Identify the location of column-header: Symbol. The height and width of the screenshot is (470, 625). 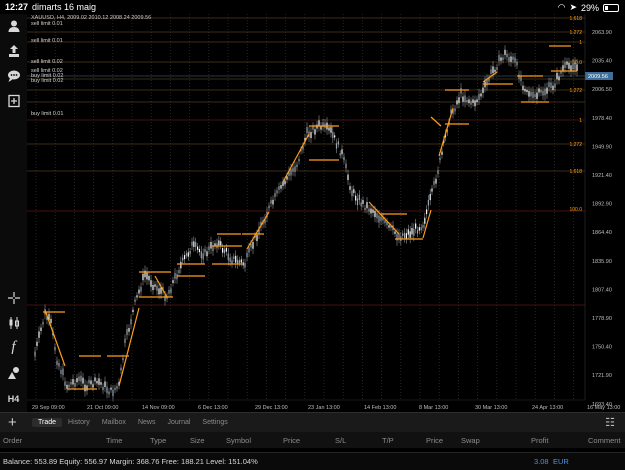
(238, 440).